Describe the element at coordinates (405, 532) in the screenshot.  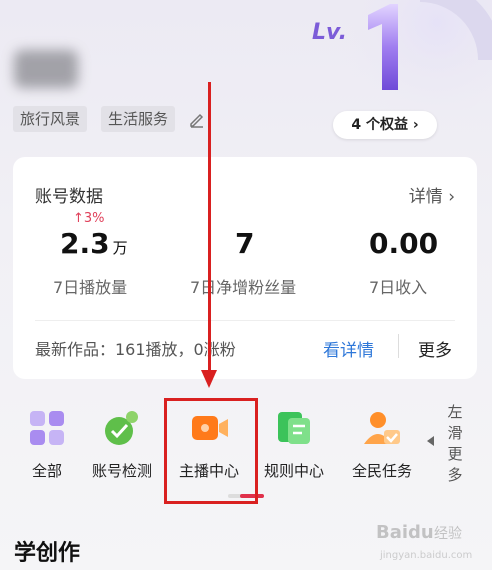
I see `svg-text: Baidu` at that location.